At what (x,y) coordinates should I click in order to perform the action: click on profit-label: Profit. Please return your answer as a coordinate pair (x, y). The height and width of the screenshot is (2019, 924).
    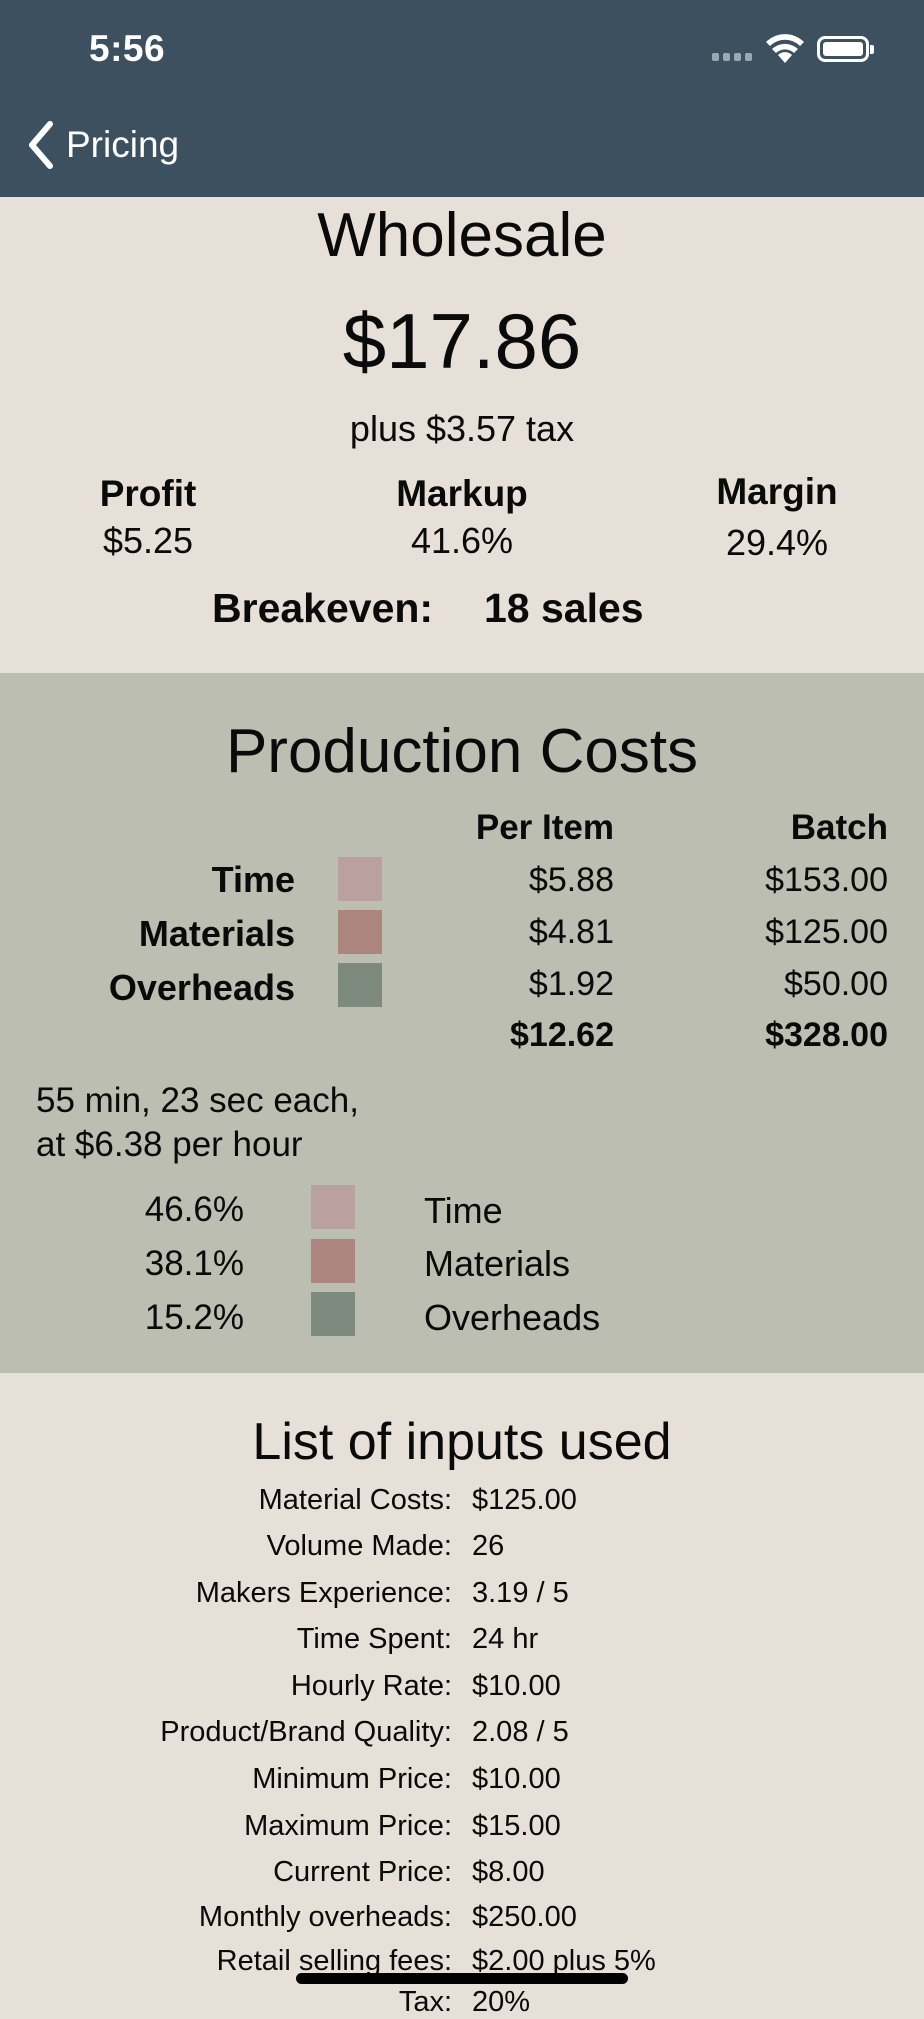
    Looking at the image, I should click on (148, 493).